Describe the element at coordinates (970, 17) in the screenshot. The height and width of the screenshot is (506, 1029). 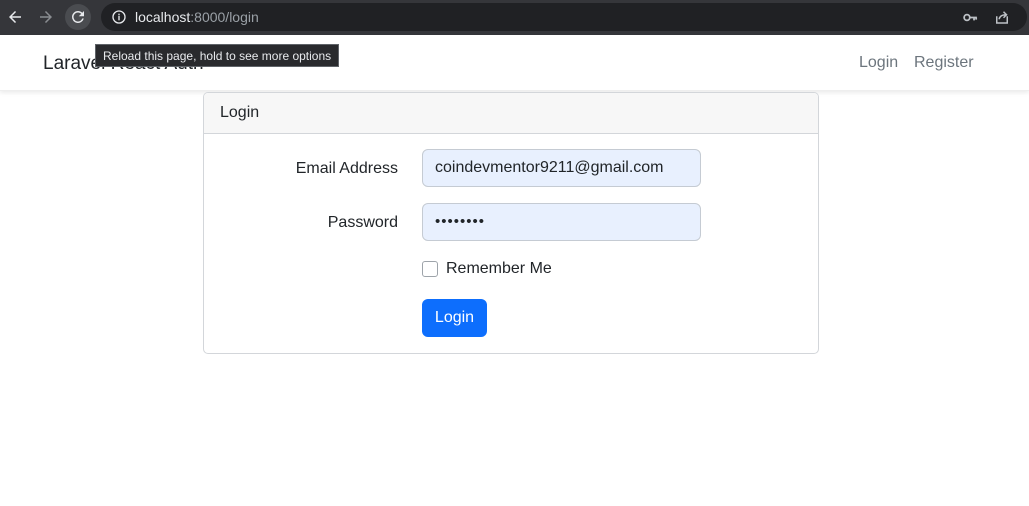
I see `key-icon` at that location.